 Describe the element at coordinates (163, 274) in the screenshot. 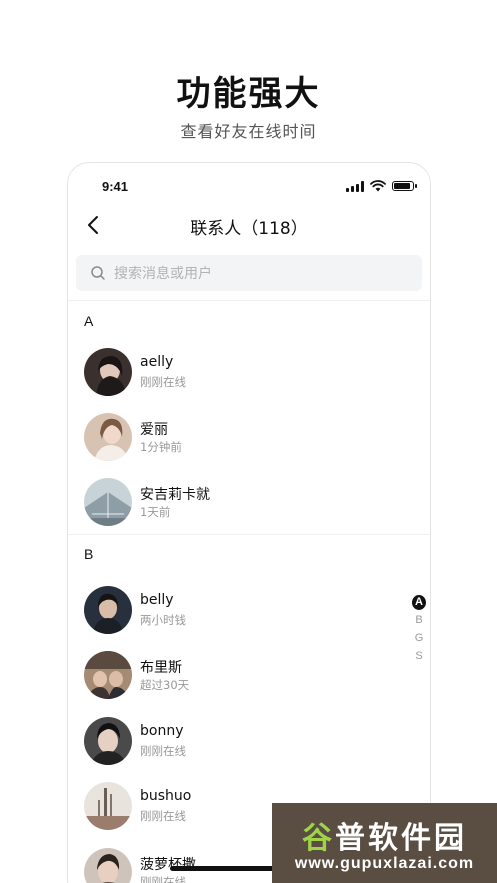

I see `search-placeholder: 搜索消息或用户` at that location.